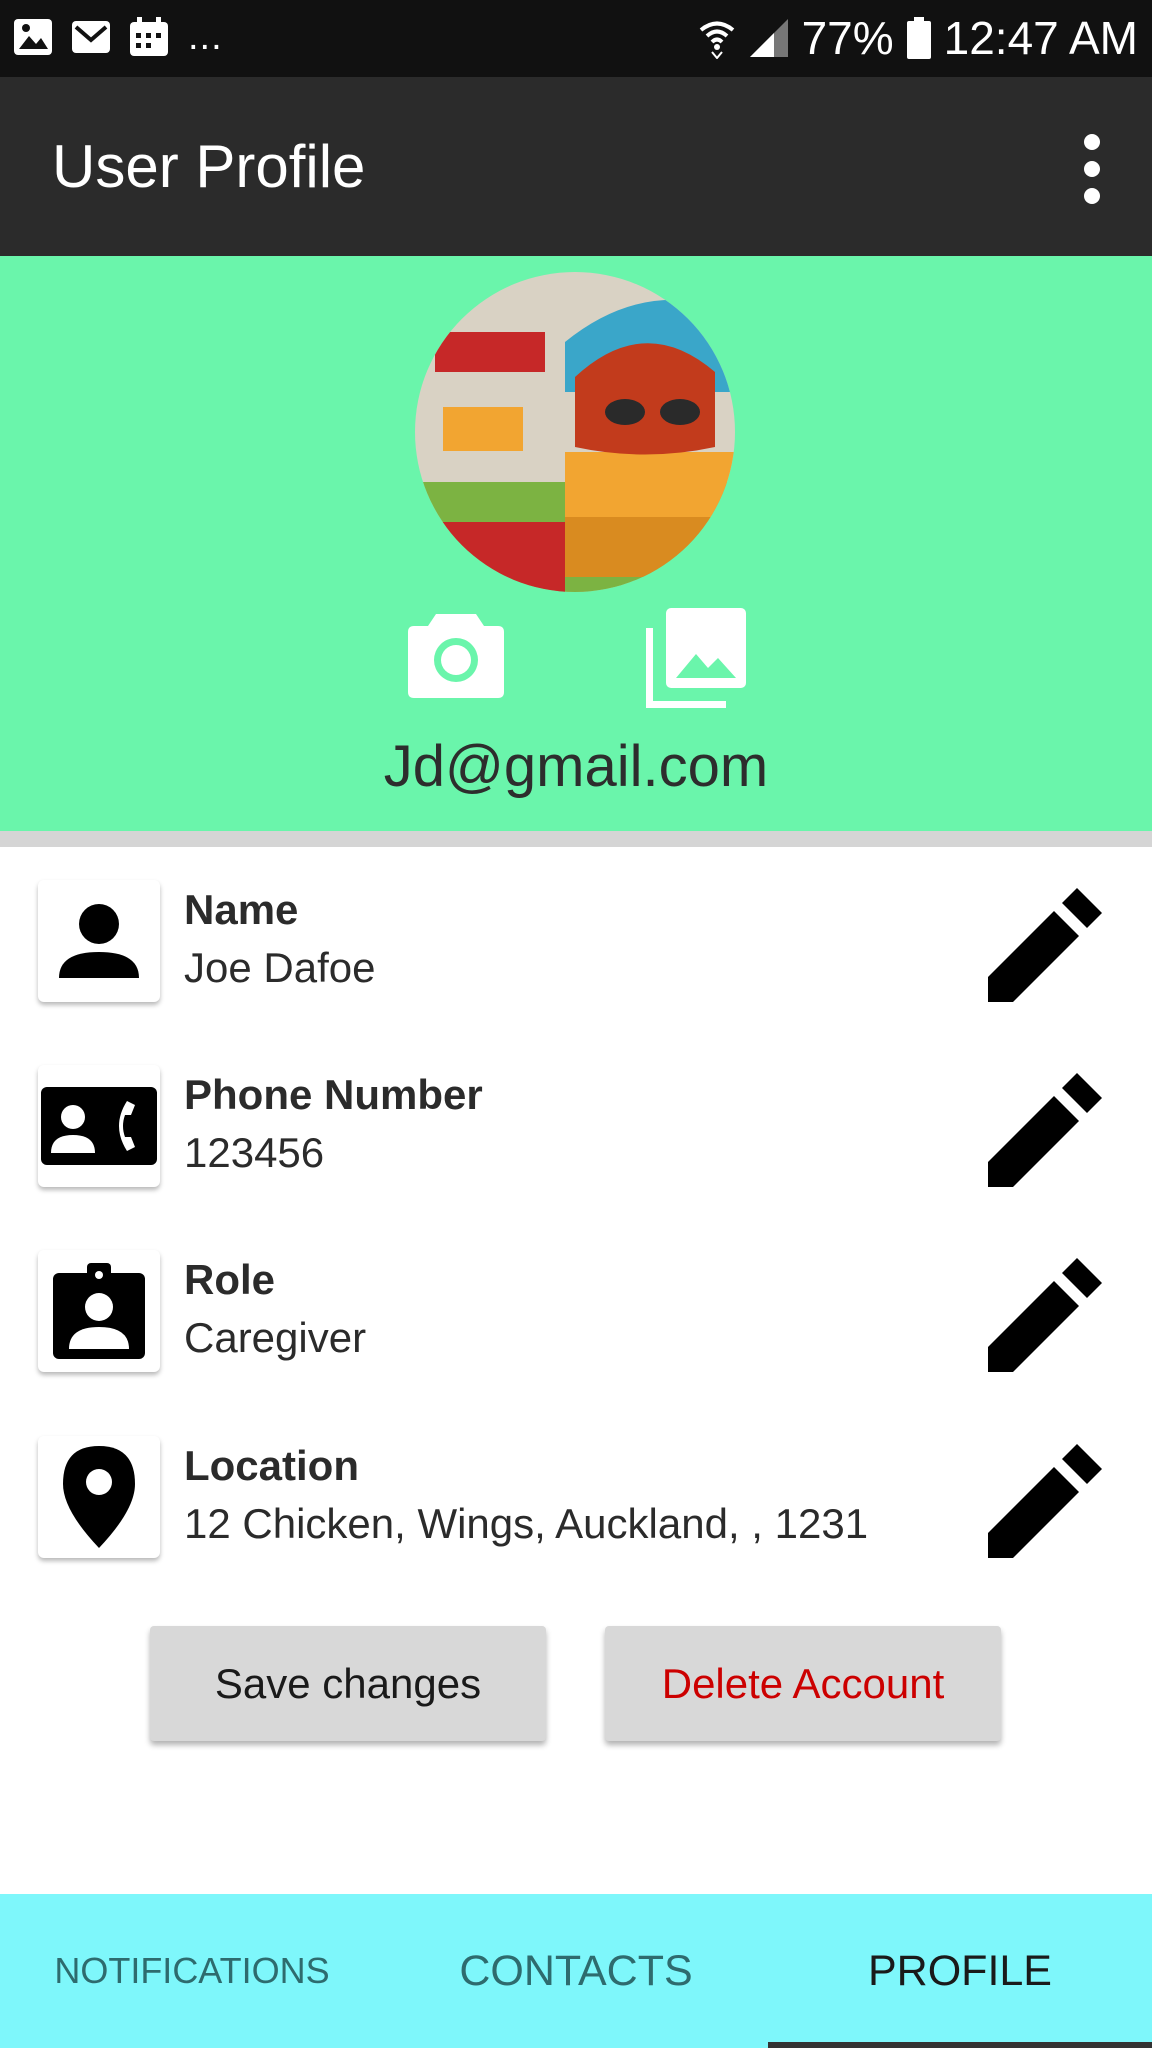  What do you see at coordinates (526, 1523) in the screenshot?
I see `field-value: 12 Chicken, Wings, Auckland, , 1231` at bounding box center [526, 1523].